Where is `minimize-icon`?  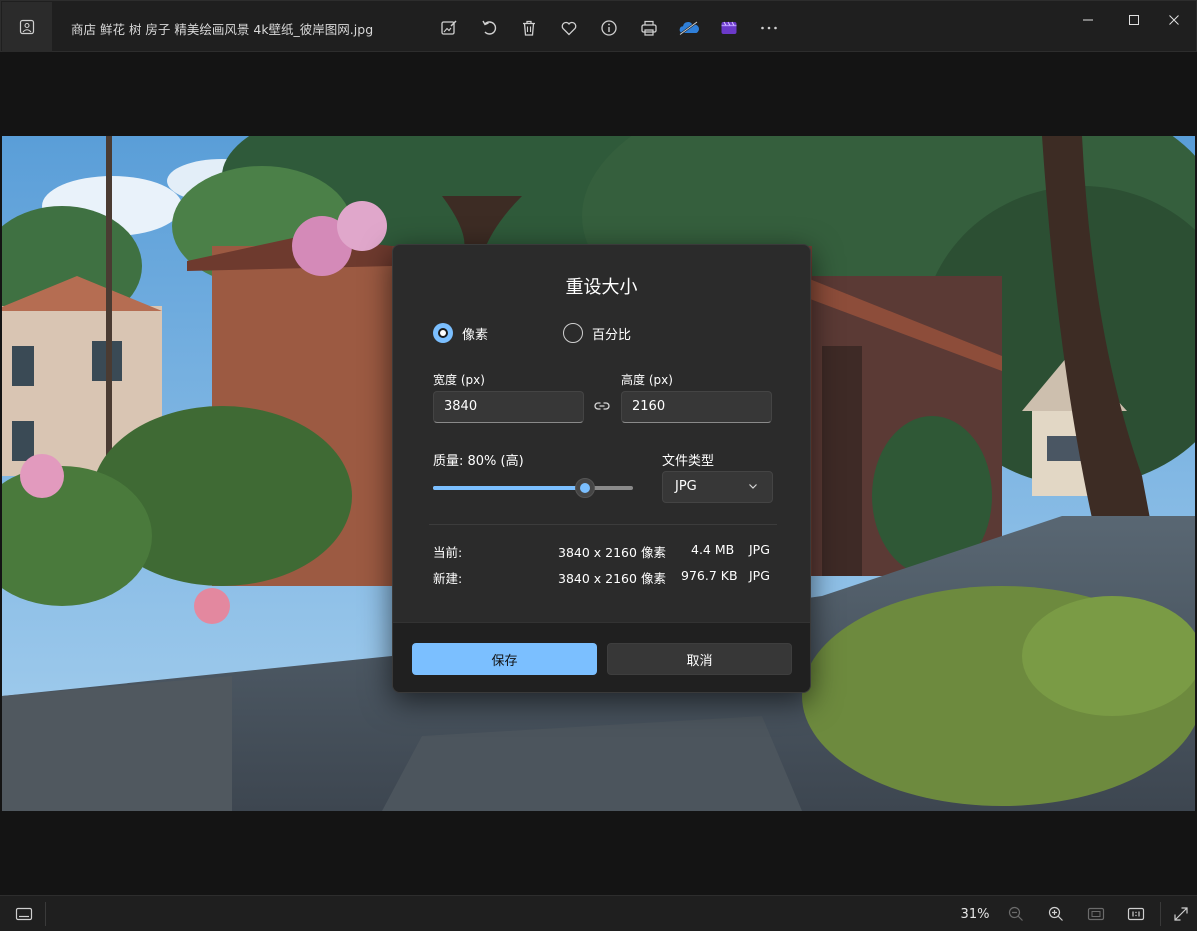 minimize-icon is located at coordinates (1088, 20).